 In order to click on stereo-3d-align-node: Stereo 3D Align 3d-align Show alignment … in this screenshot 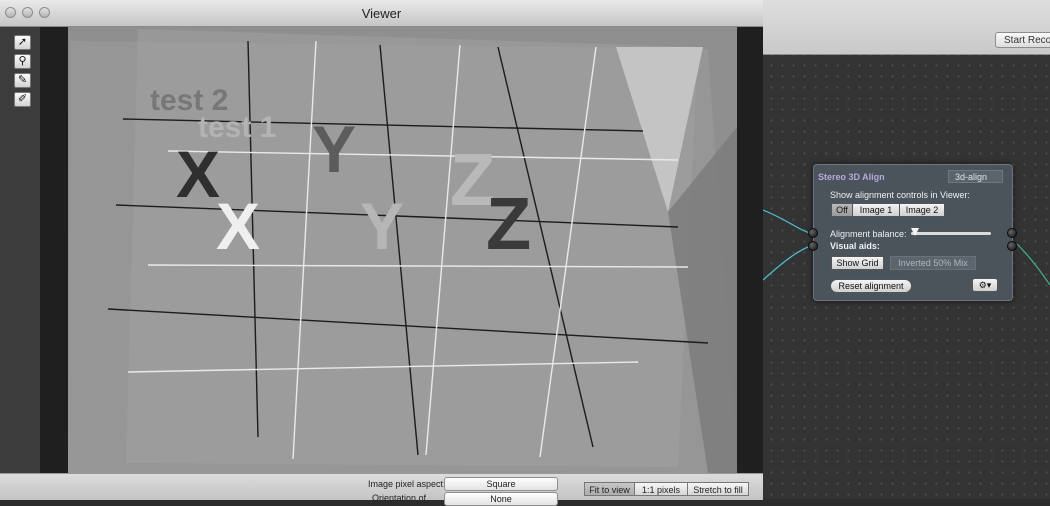, I will do `click(912, 232)`.